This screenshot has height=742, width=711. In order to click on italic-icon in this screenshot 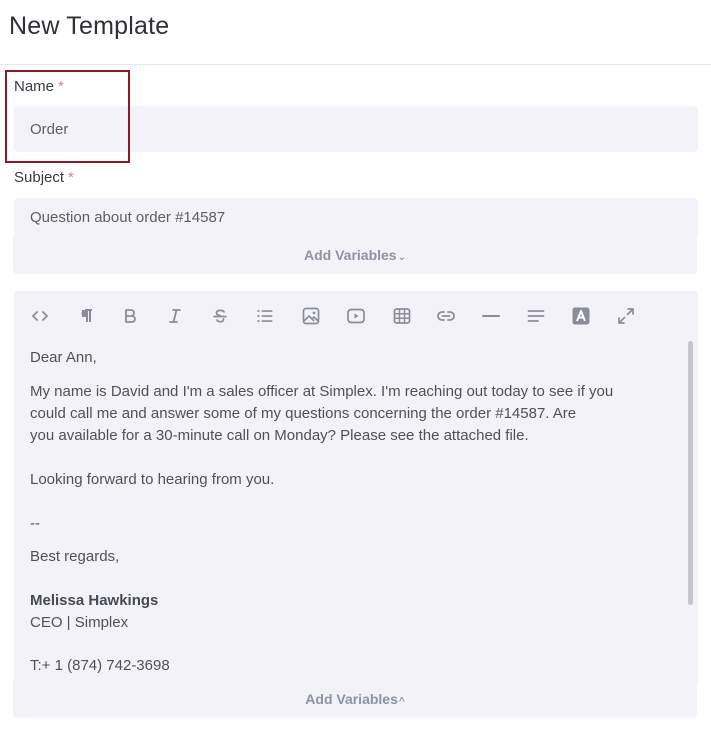, I will do `click(175, 316)`.